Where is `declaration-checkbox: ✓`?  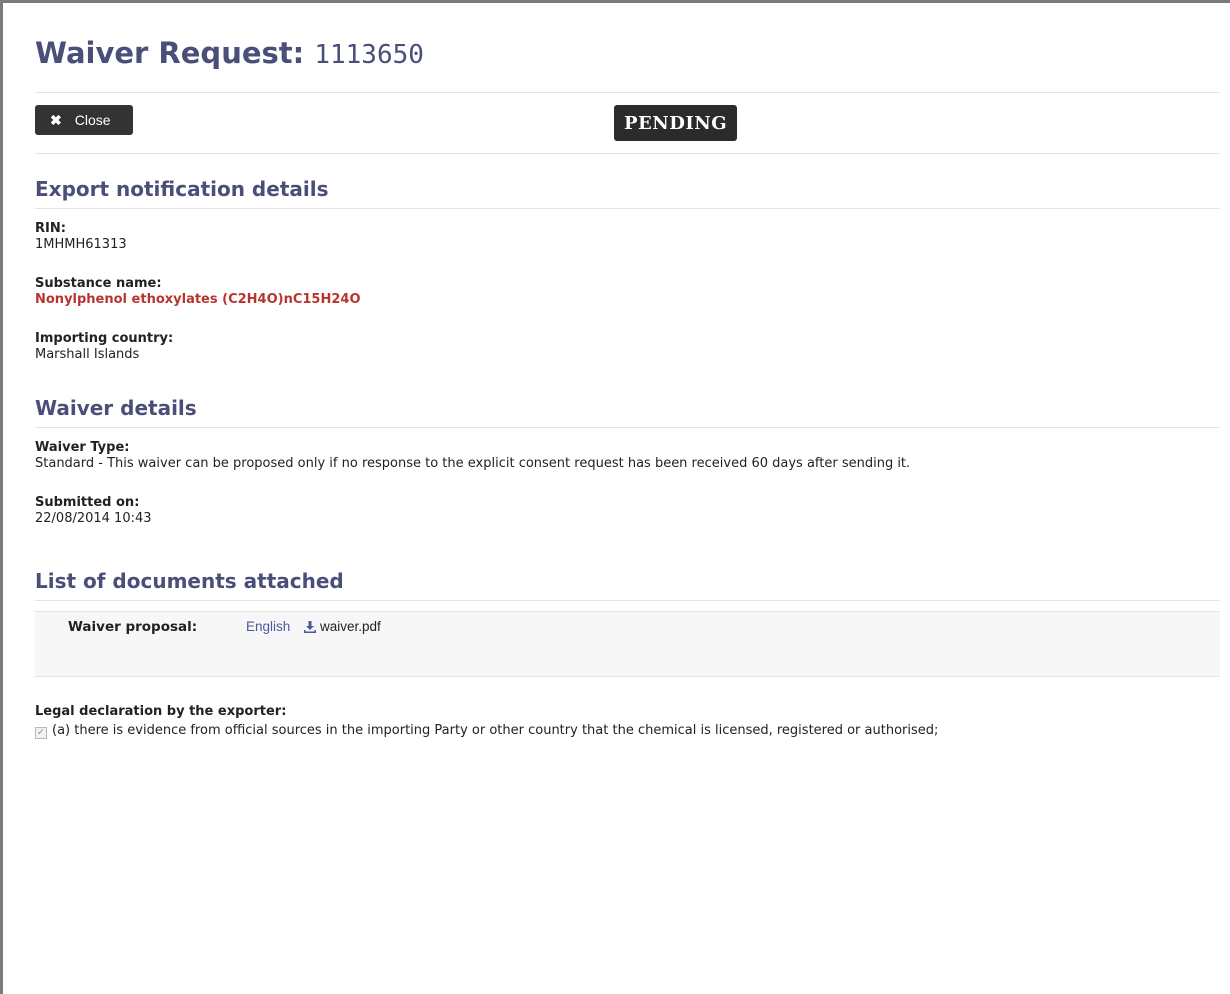
declaration-checkbox: ✓ is located at coordinates (41, 733).